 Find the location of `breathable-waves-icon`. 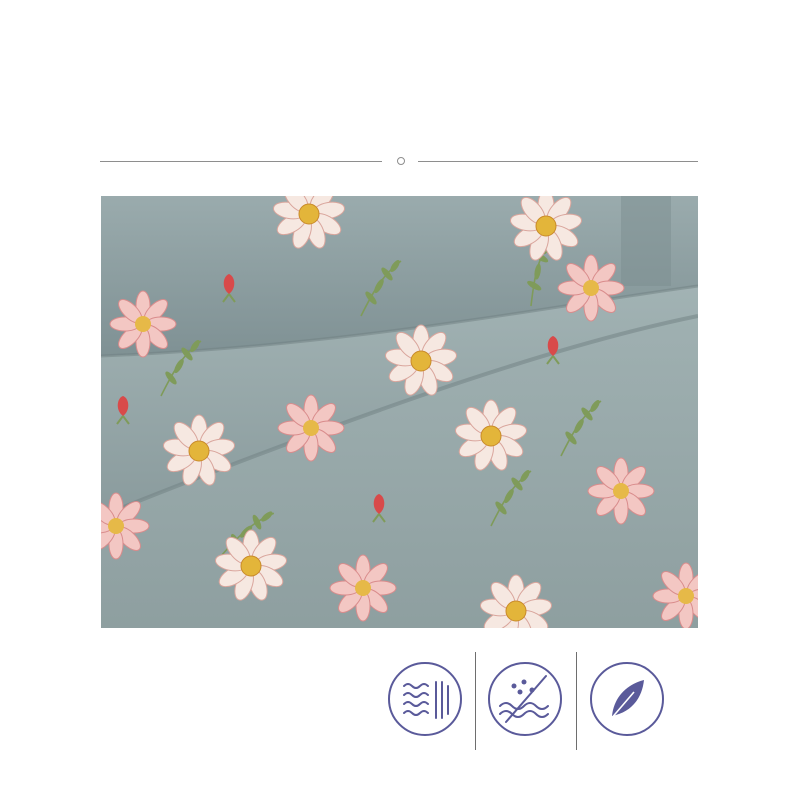

breathable-waves-icon is located at coordinates (425, 699).